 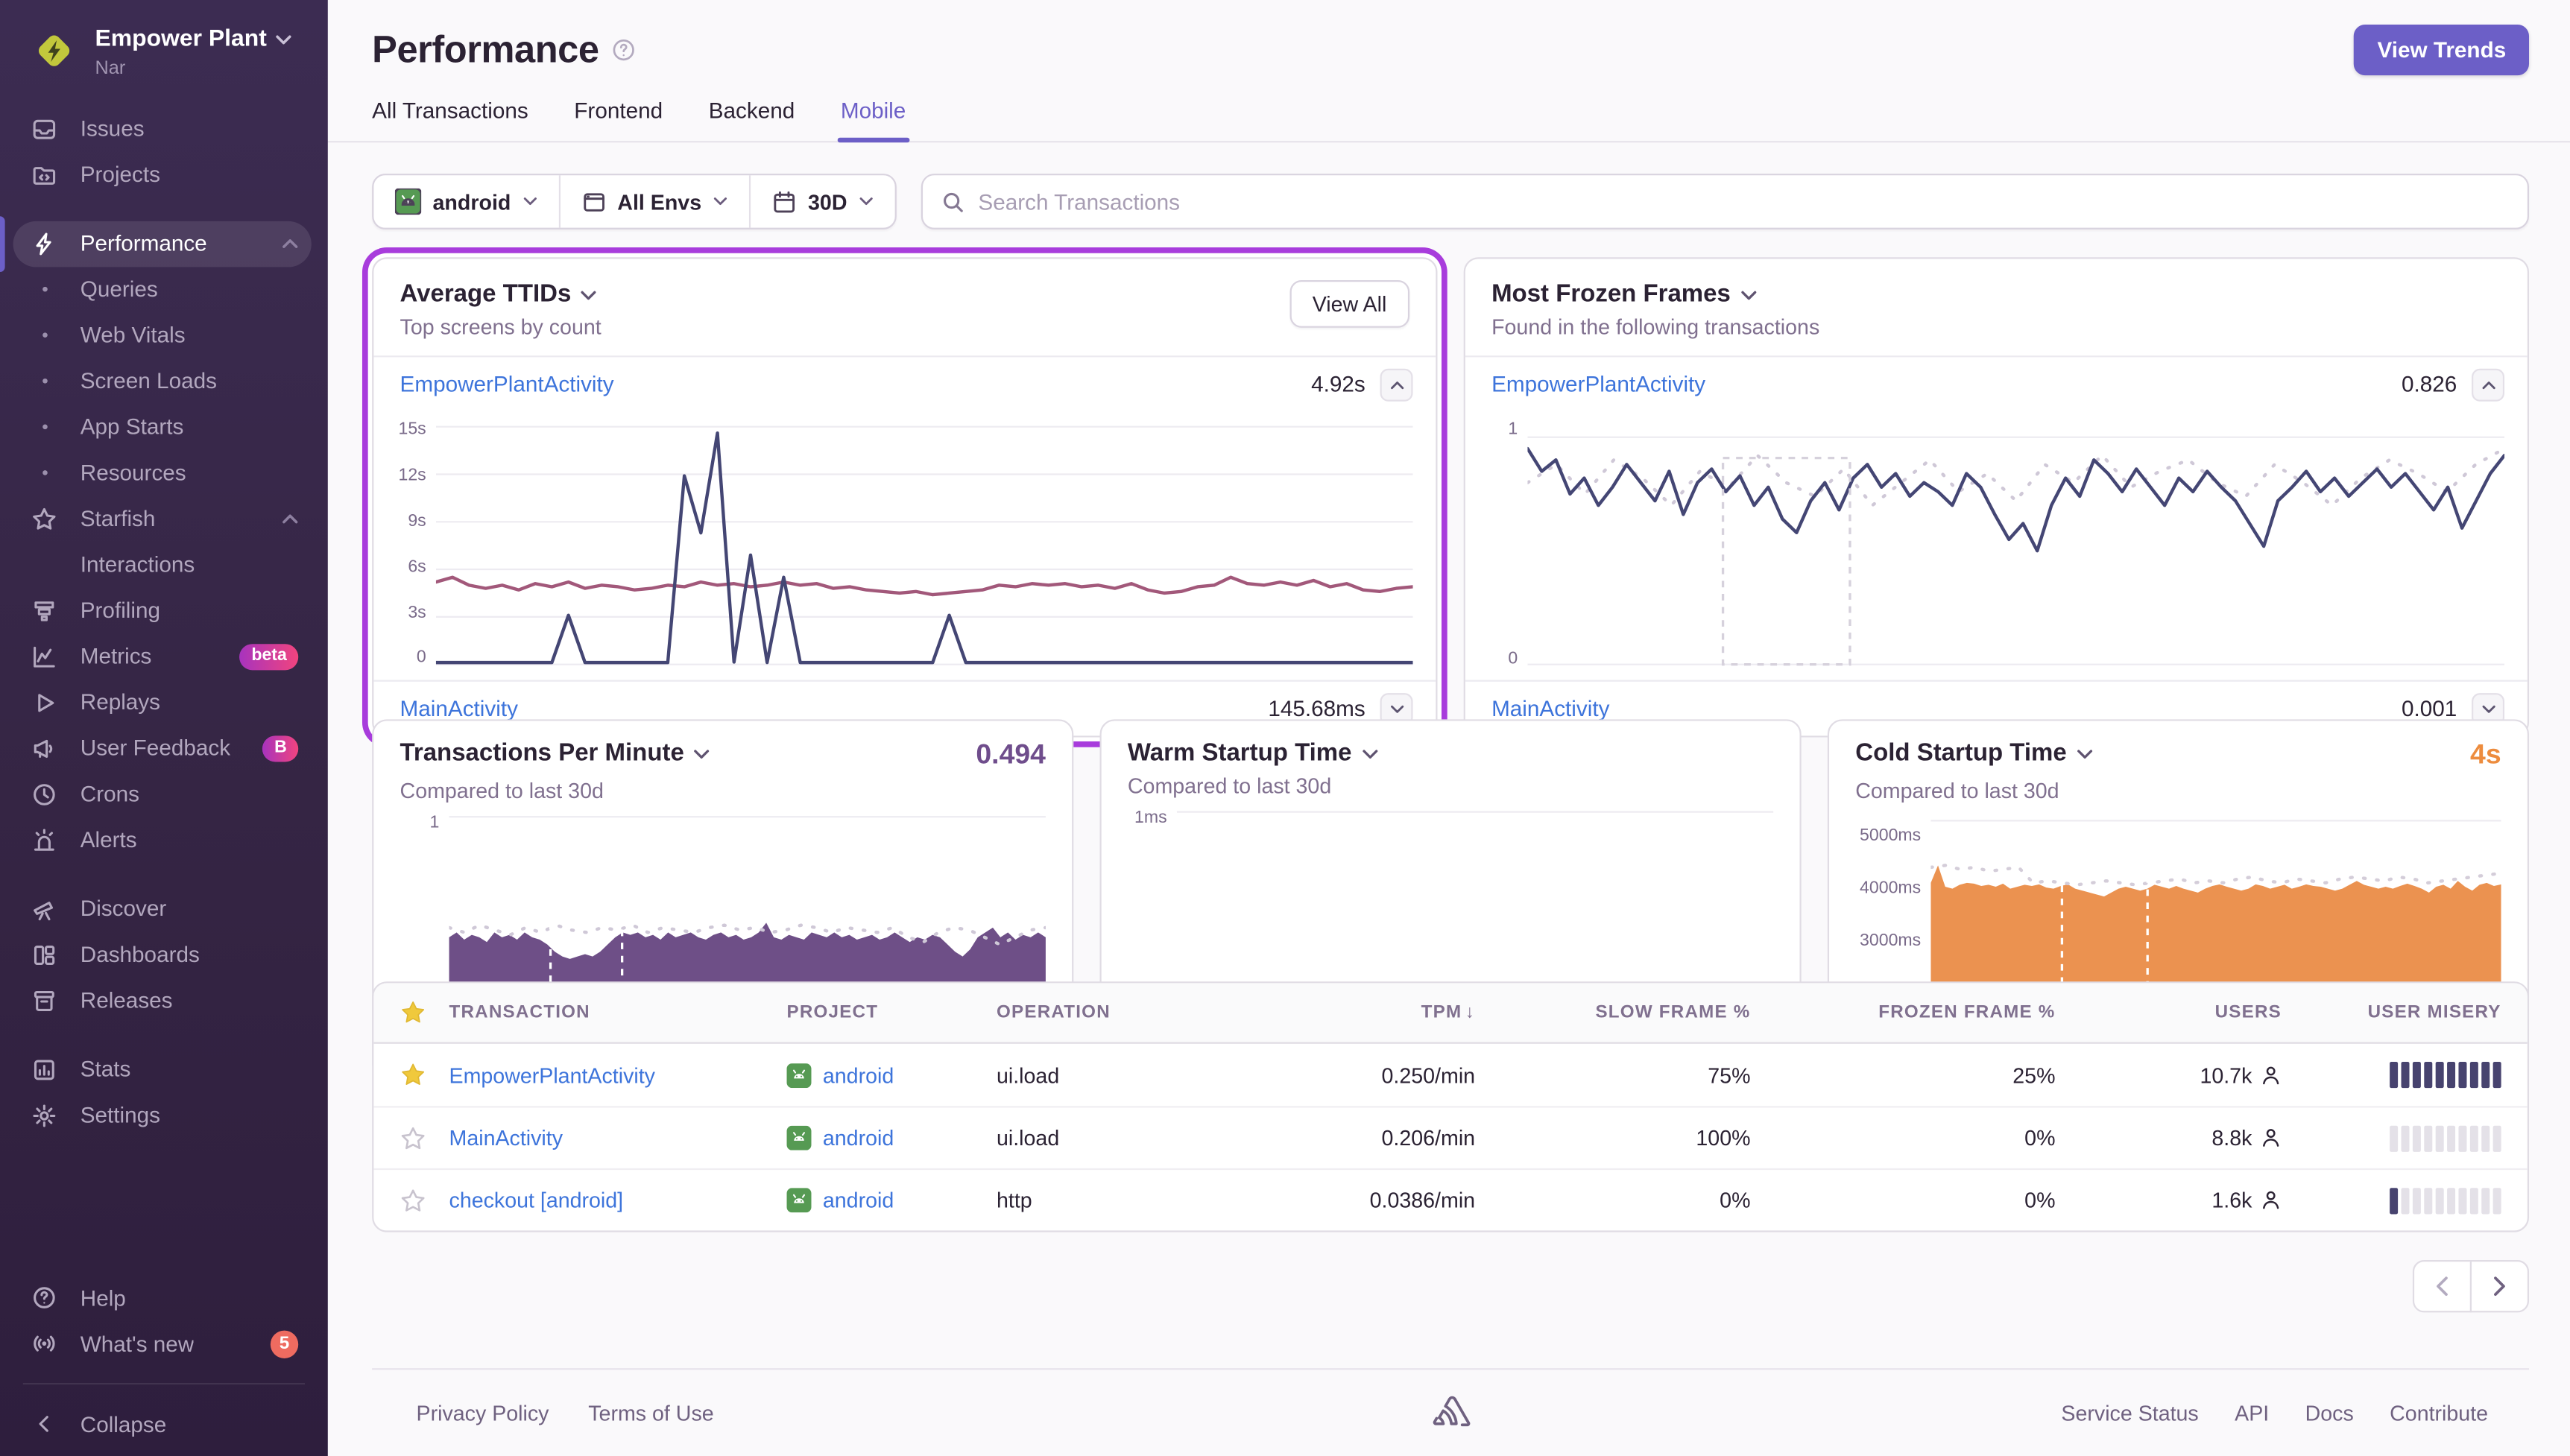 I want to click on org-switcher: Empower Plant Nar, so click(x=164, y=40).